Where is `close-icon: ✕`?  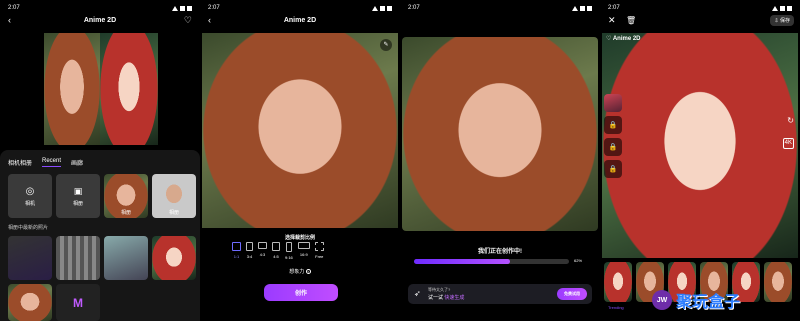 close-icon: ✕ is located at coordinates (612, 20).